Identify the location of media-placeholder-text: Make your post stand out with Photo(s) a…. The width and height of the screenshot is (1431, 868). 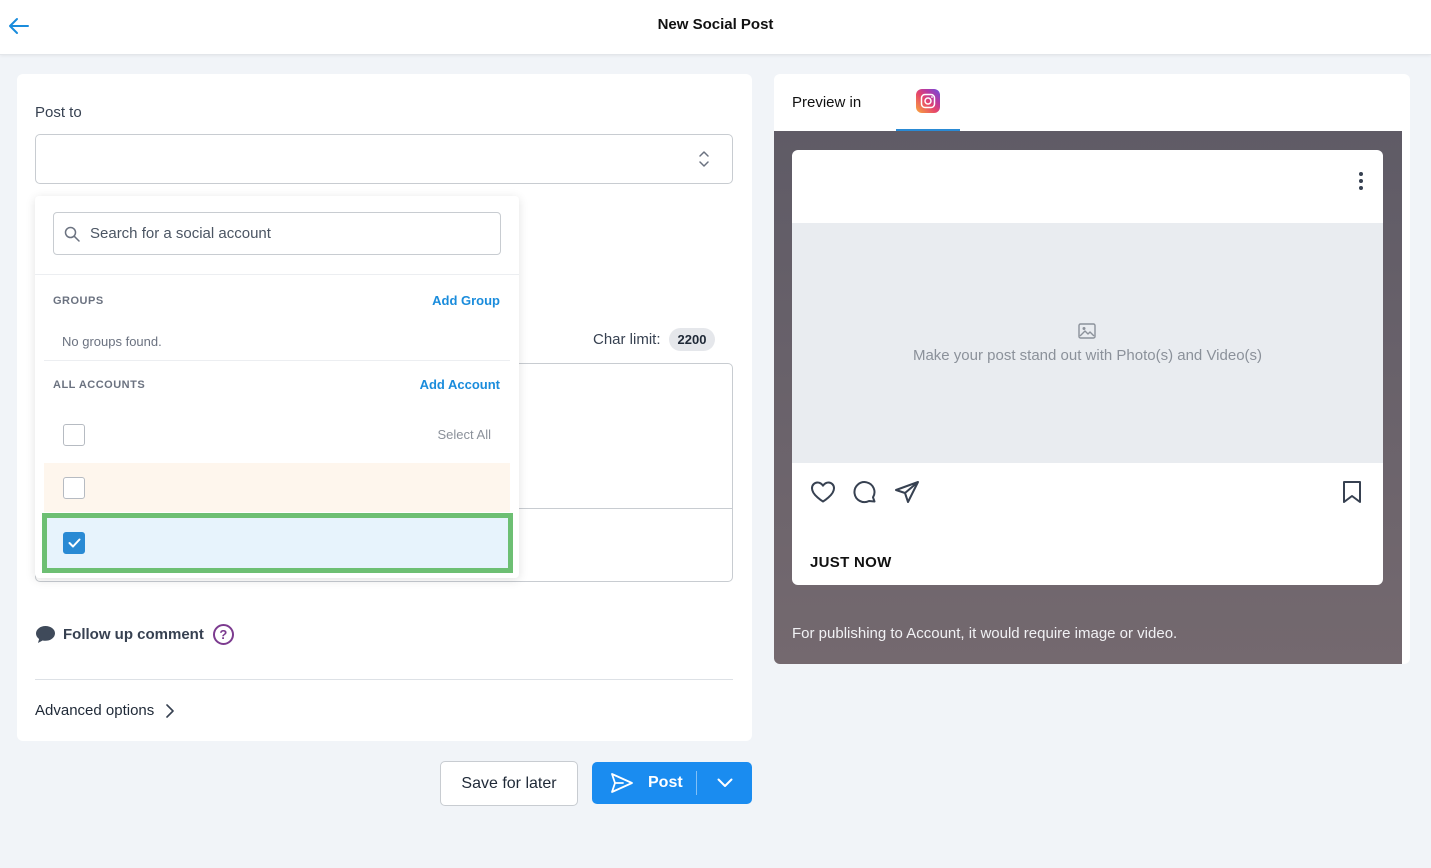
(1087, 355).